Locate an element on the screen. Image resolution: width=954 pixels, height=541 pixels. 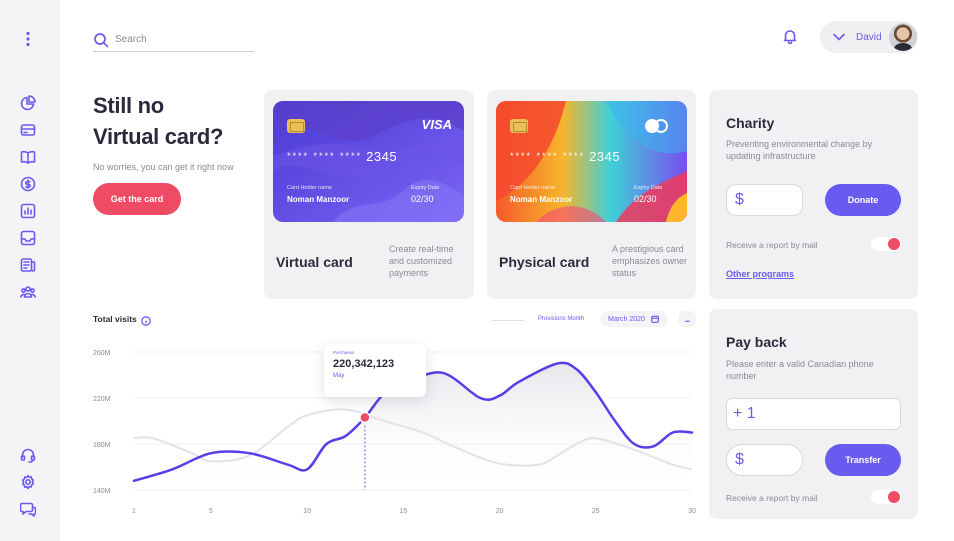
x-tick-label: 30 is located at coordinates (692, 511).